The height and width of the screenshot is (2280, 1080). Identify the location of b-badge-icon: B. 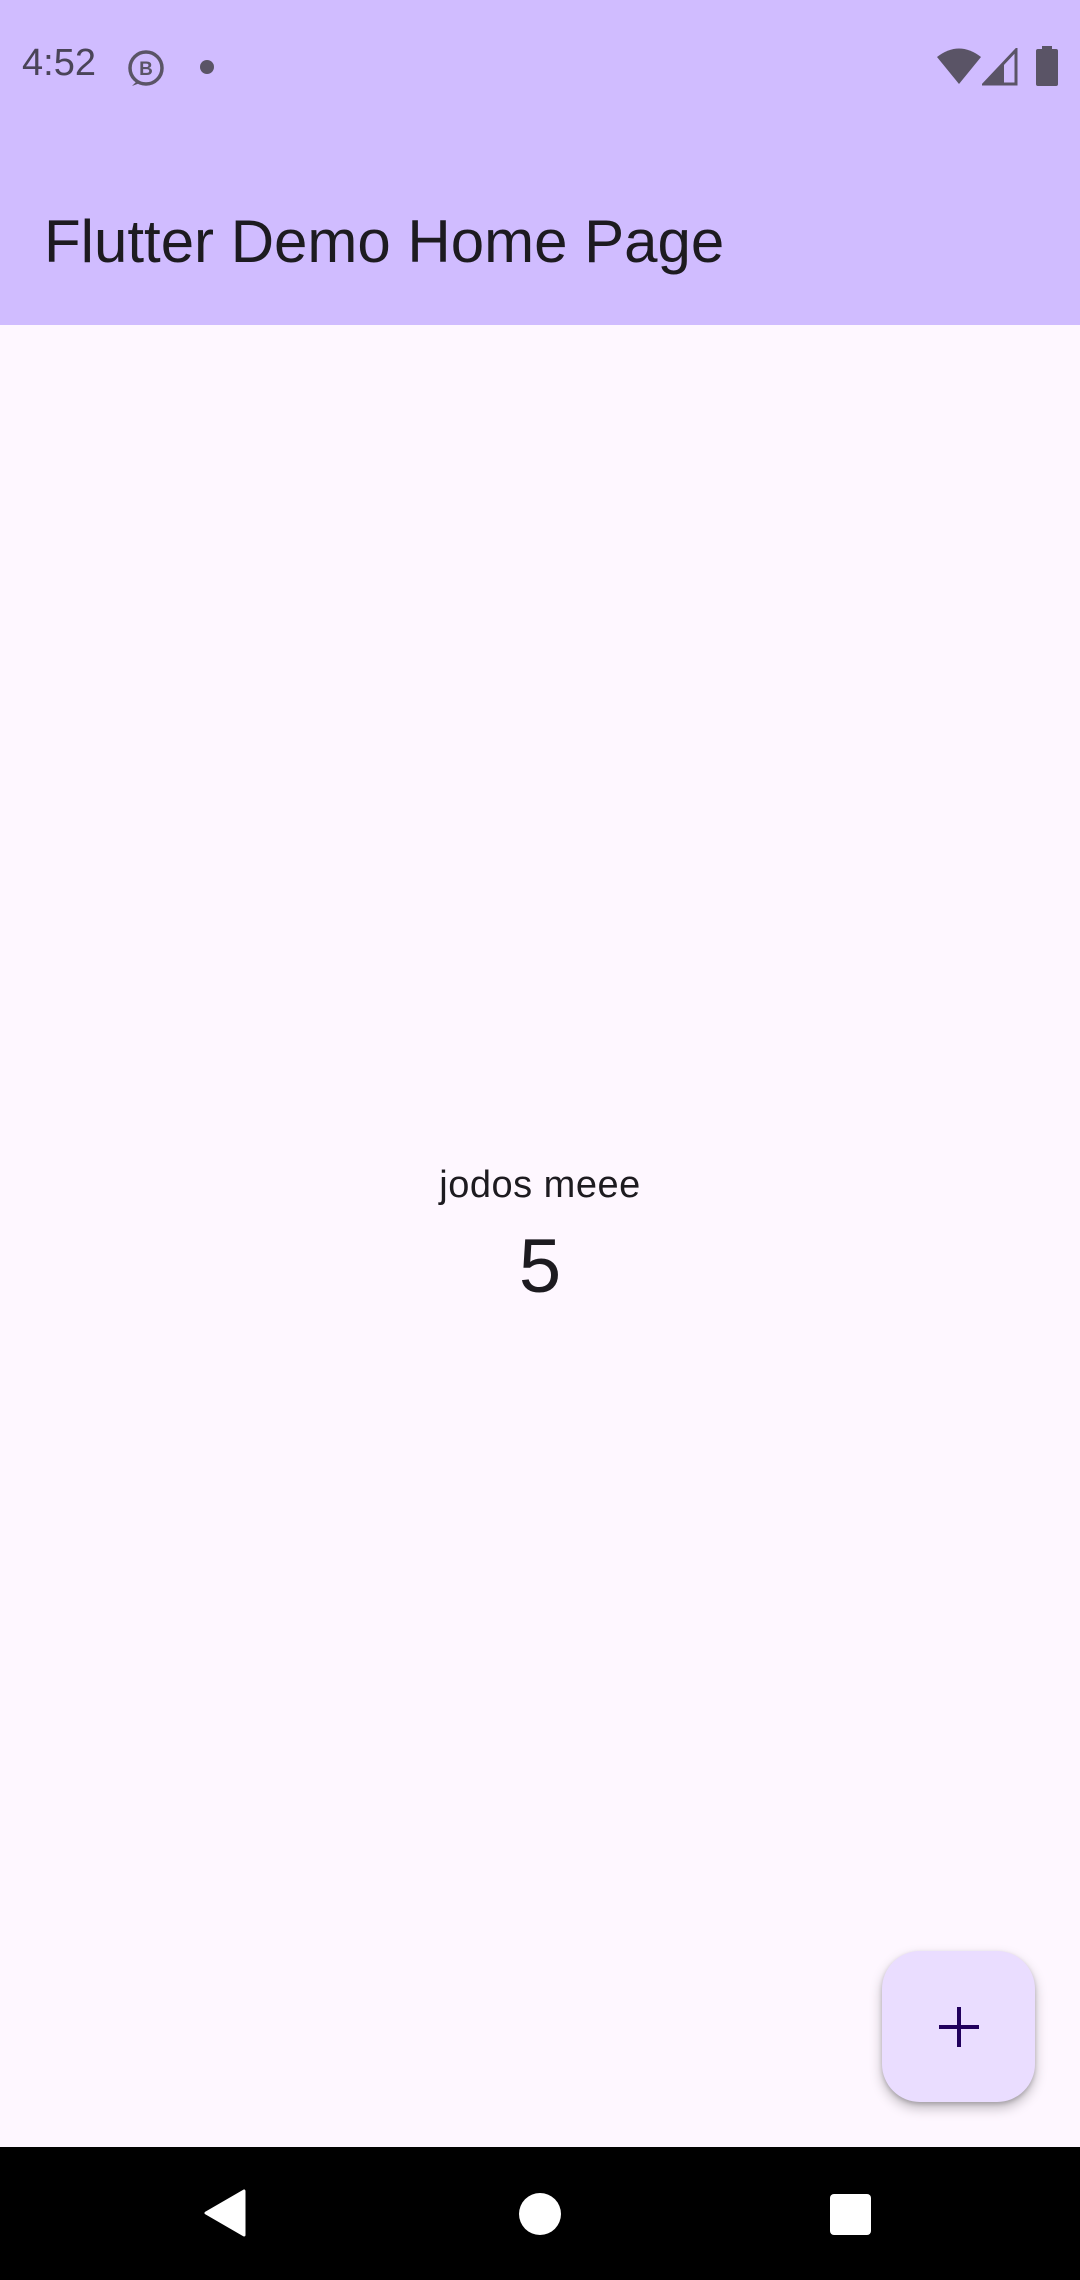
(146, 68).